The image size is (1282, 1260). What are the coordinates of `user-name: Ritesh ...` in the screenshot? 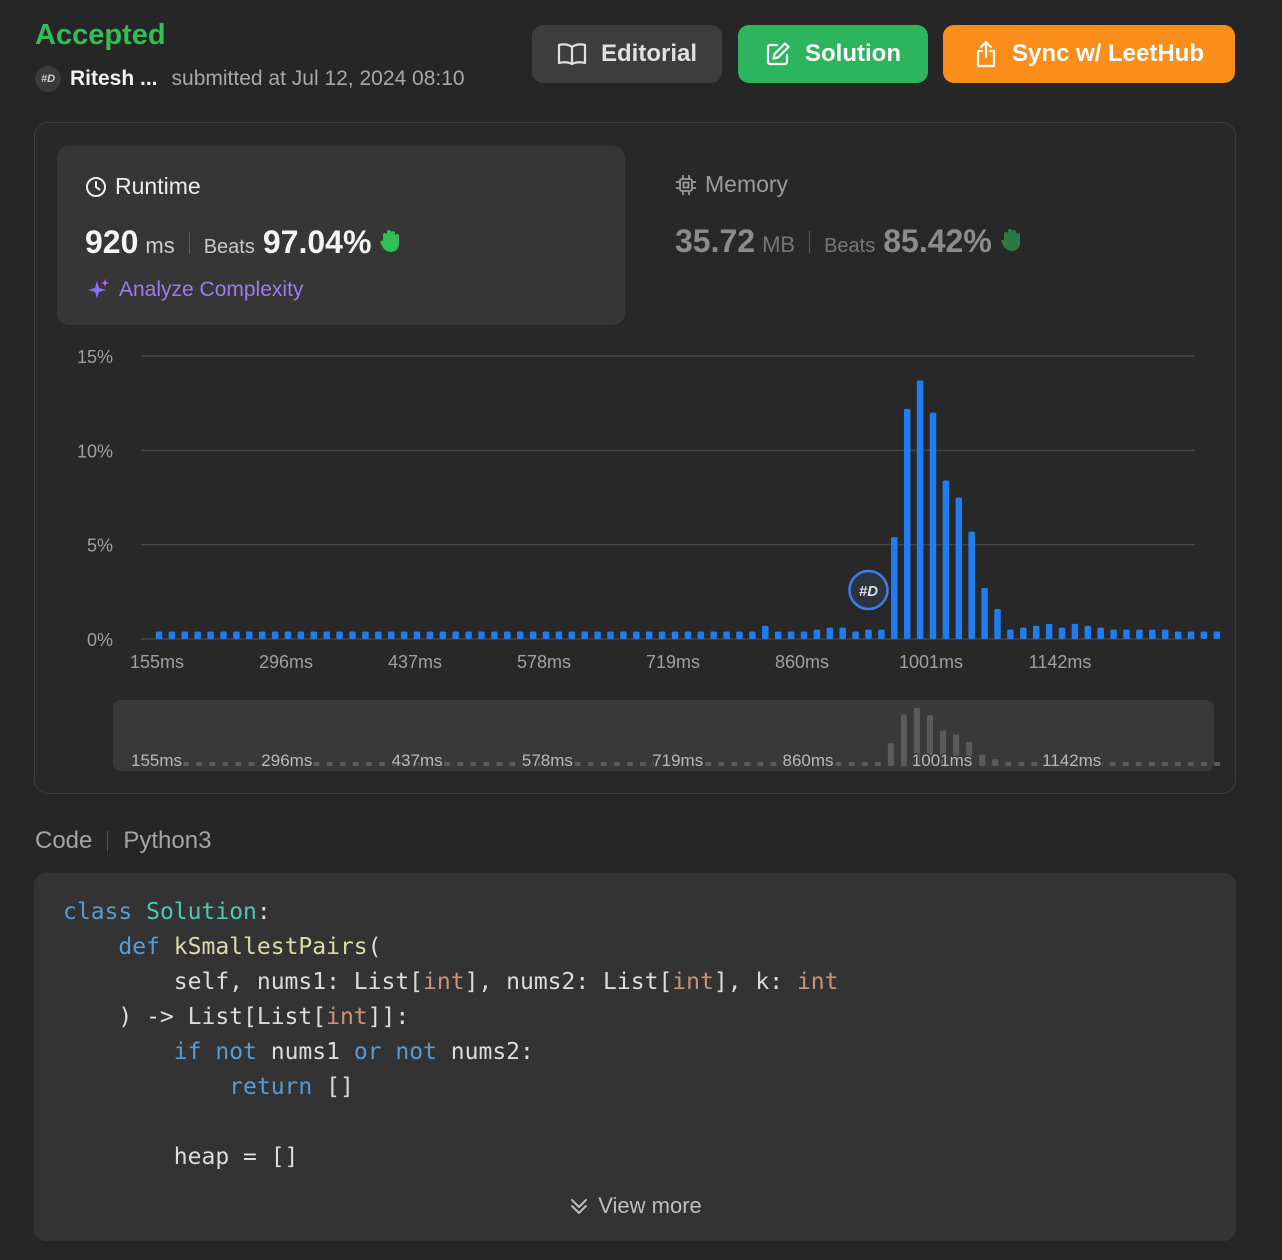 It's located at (114, 79).